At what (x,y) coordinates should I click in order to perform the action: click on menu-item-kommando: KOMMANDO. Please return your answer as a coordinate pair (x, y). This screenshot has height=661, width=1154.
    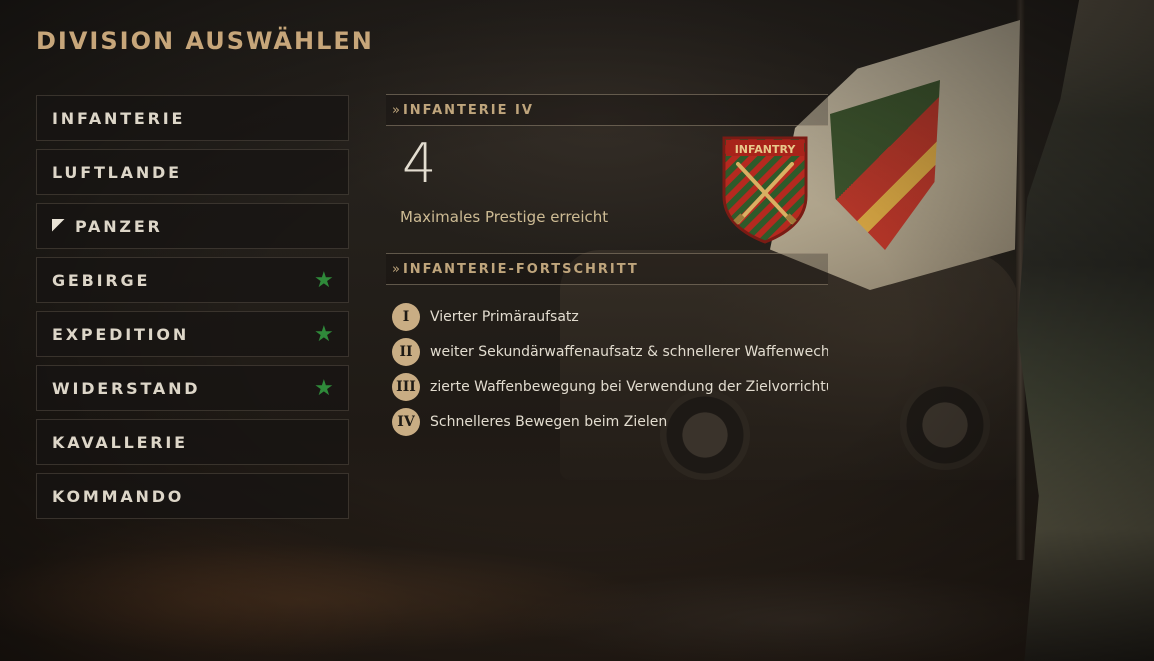
    Looking at the image, I should click on (192, 496).